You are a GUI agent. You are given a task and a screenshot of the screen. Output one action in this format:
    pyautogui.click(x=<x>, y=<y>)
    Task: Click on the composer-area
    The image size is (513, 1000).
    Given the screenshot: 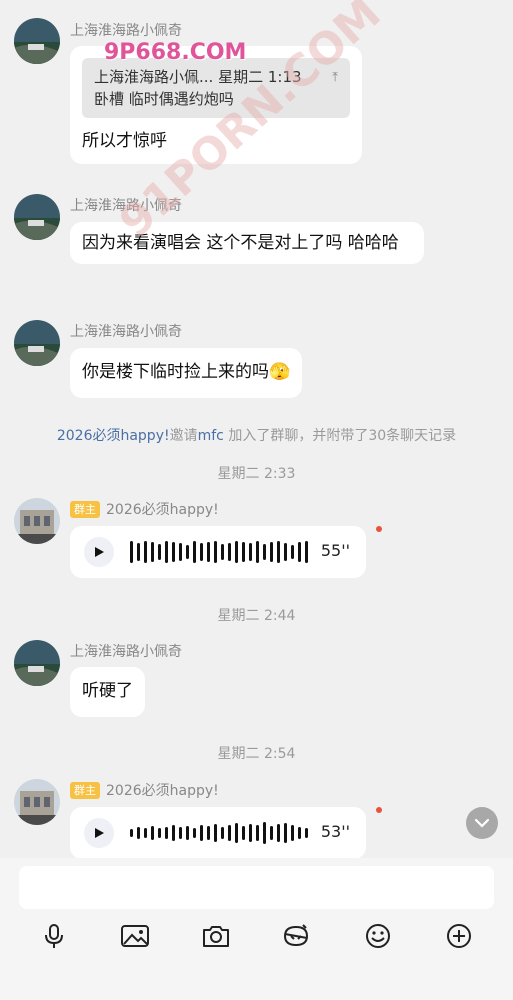 What is the action you would take?
    pyautogui.click(x=256, y=929)
    